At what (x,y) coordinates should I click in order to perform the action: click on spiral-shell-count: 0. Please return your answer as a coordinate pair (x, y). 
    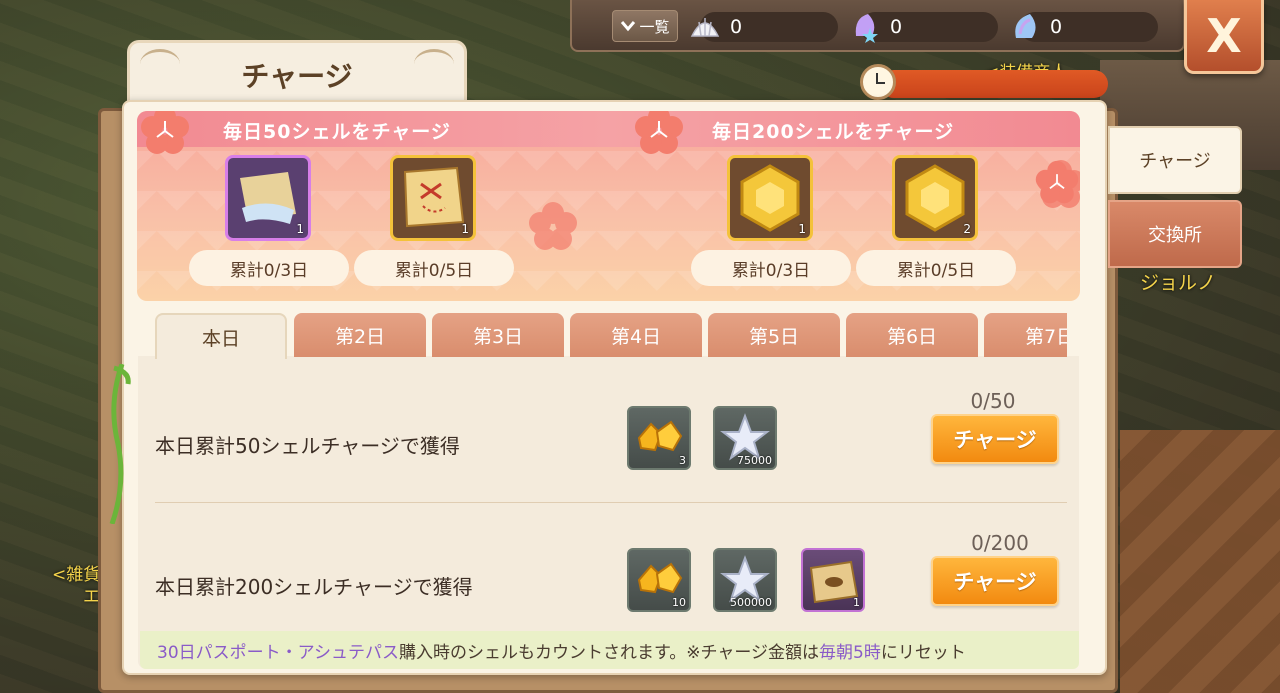
    Looking at the image, I should click on (1056, 27).